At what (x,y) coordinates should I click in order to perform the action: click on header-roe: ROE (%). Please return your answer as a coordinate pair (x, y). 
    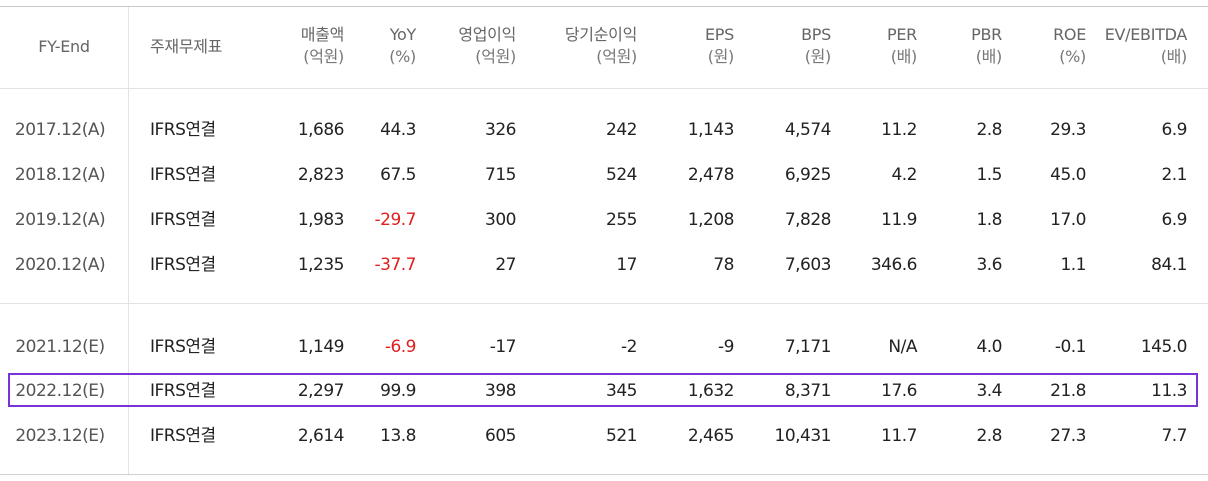
    Looking at the image, I should click on (1044, 46).